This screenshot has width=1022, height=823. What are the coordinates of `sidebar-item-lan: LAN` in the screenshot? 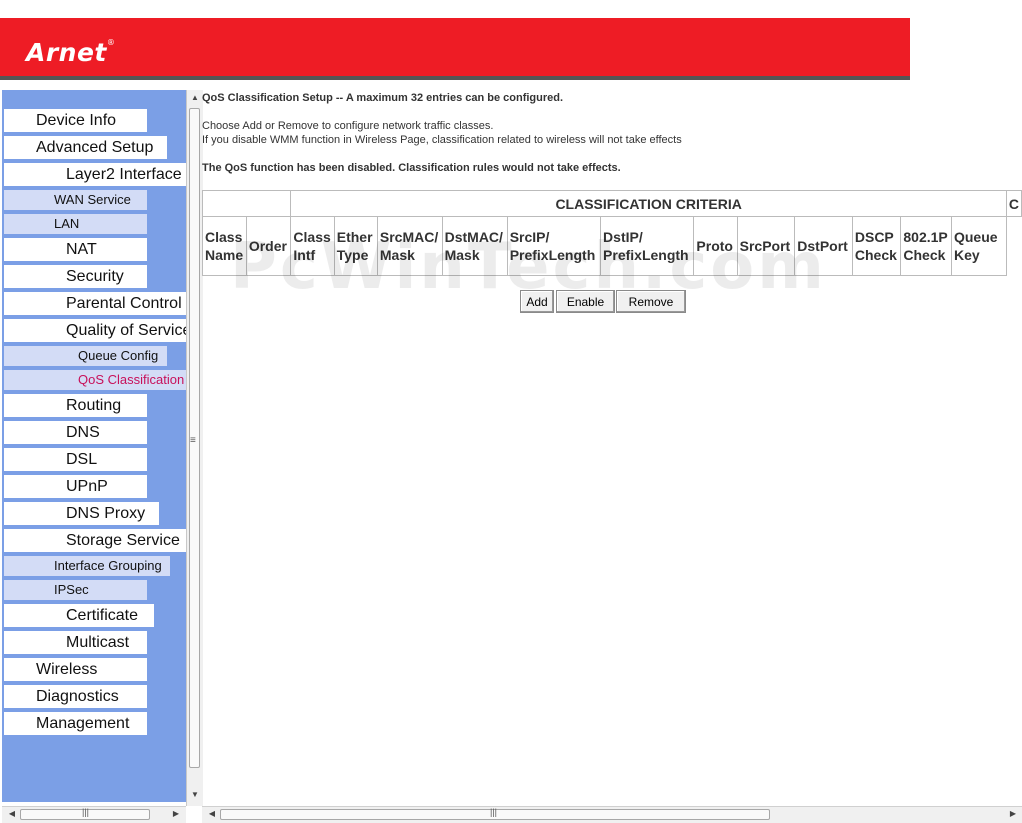 It's located at (75, 224).